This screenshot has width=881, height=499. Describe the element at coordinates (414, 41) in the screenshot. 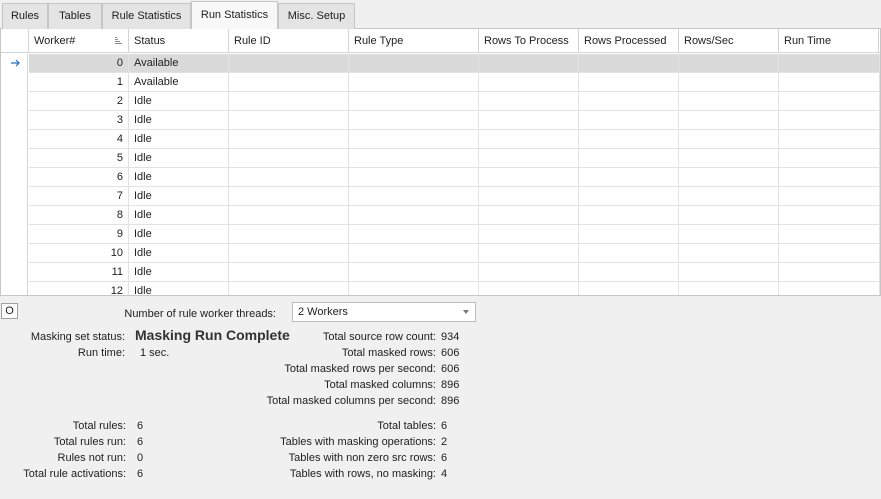

I see `column-header-rule-type: Rule Type` at that location.